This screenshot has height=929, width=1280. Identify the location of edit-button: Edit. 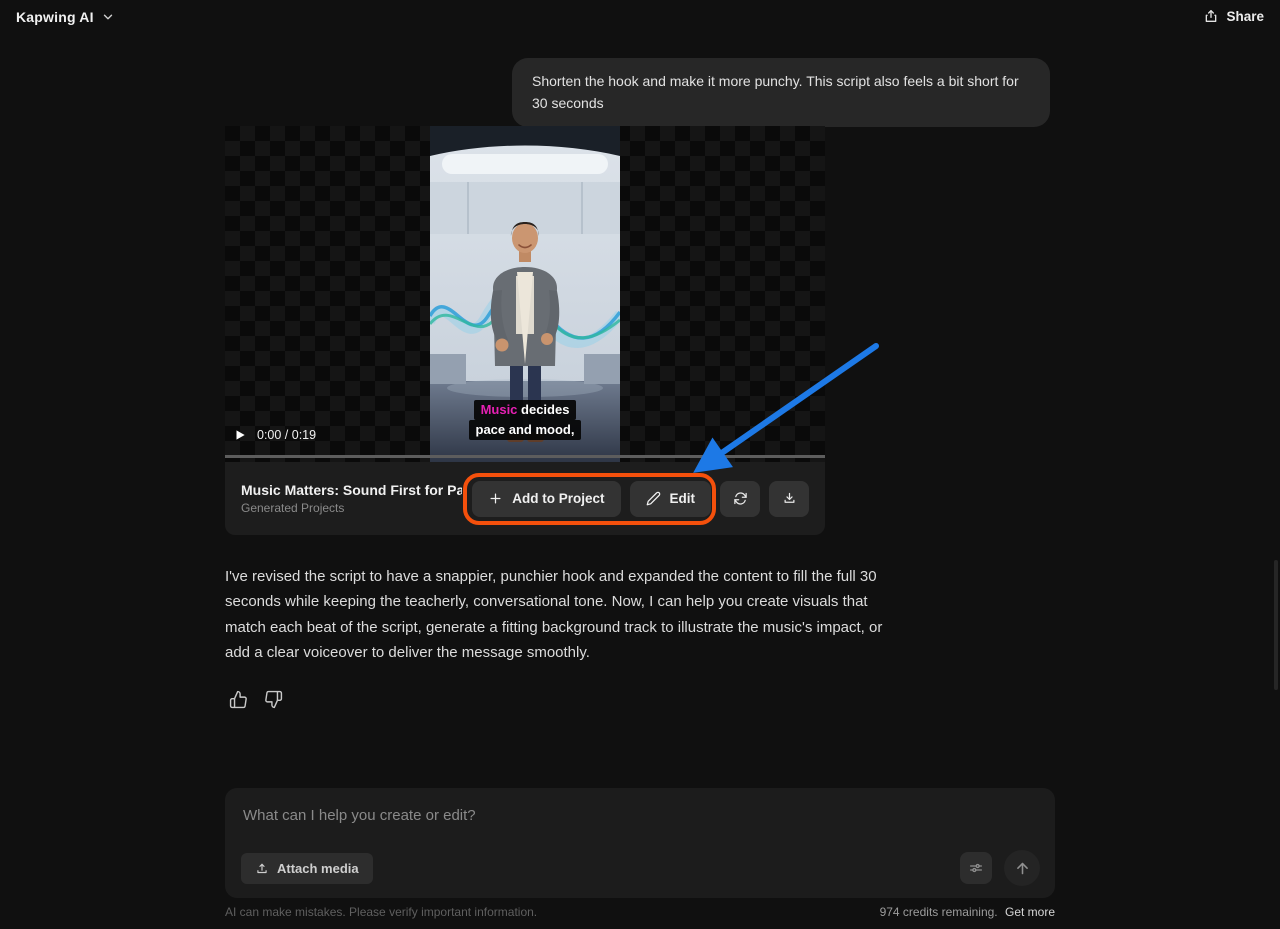
(670, 498).